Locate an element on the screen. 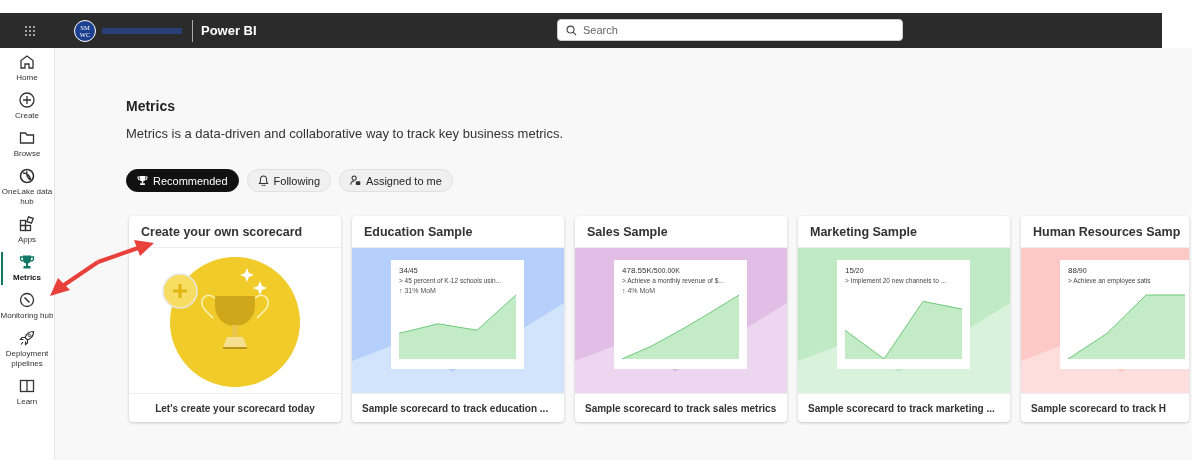 Image resolution: width=1192 pixels, height=468 pixels. nav-item: Metrics is located at coordinates (27, 268).